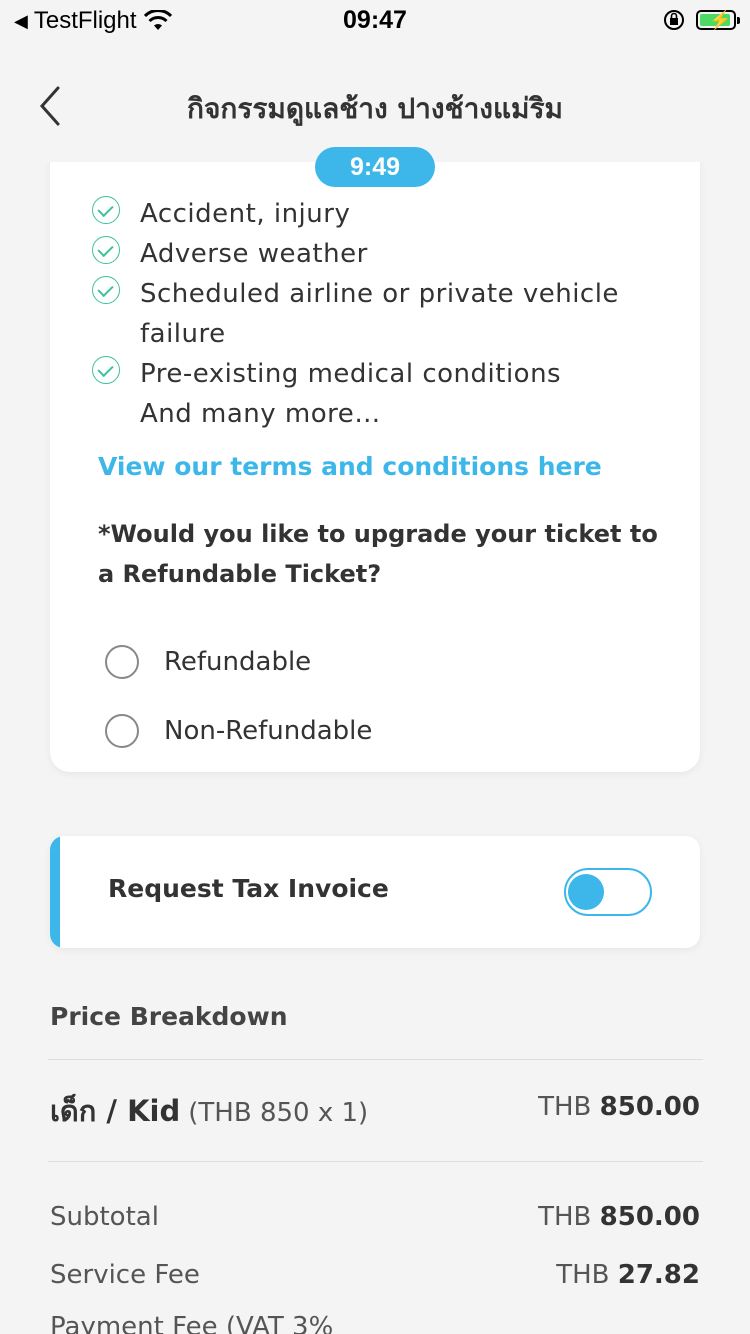 This screenshot has width=750, height=1334. I want to click on payment-fee-label: Payment Fee (VAT 3%, so click(192, 1323).